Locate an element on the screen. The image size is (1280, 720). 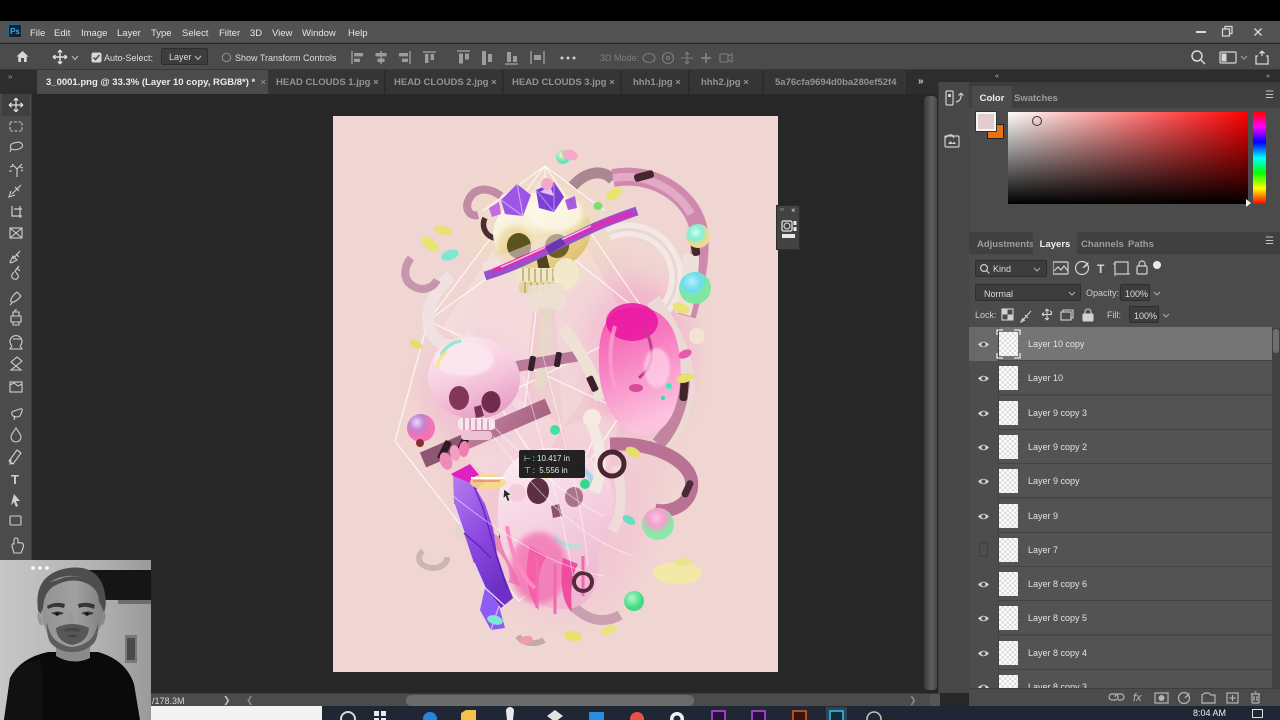
svg-text: fx is located at coordinates (1137, 698).